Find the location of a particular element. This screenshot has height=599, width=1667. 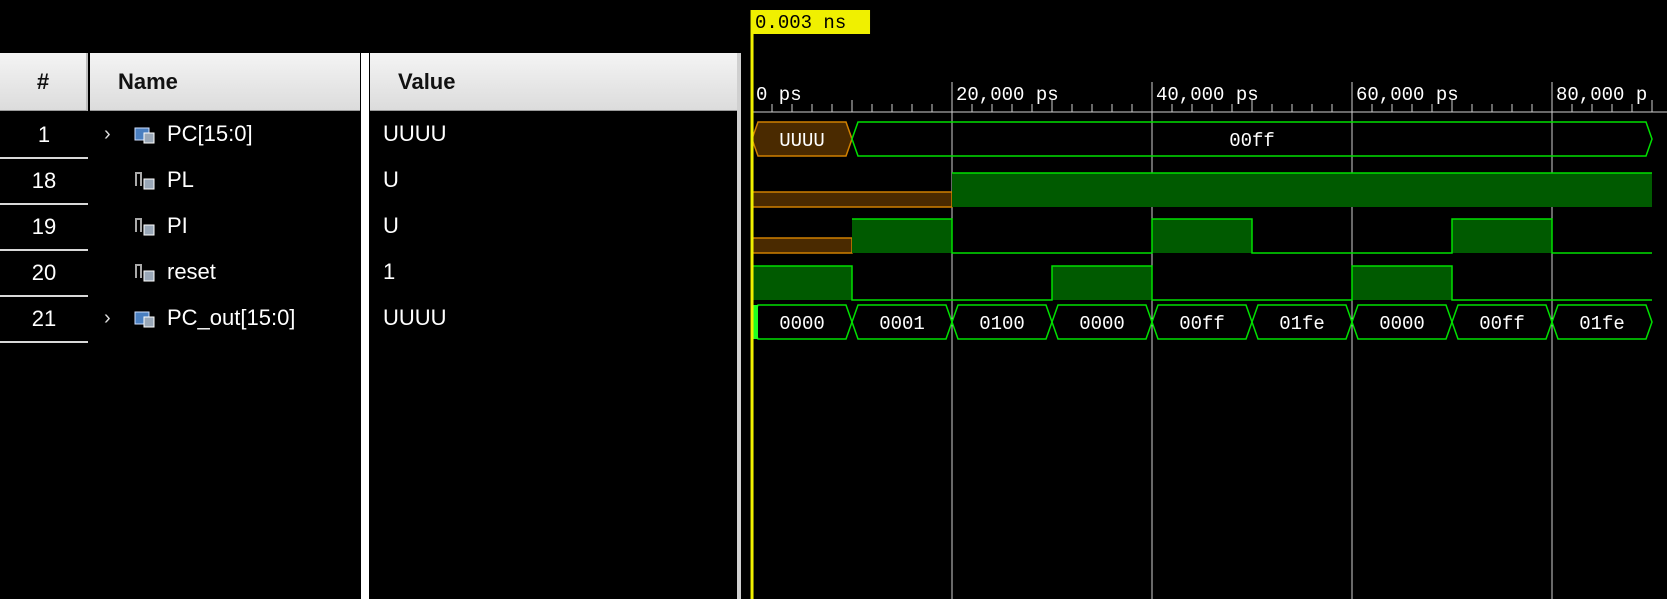

pc-out-wave-value-label: 0001 is located at coordinates (902, 324).